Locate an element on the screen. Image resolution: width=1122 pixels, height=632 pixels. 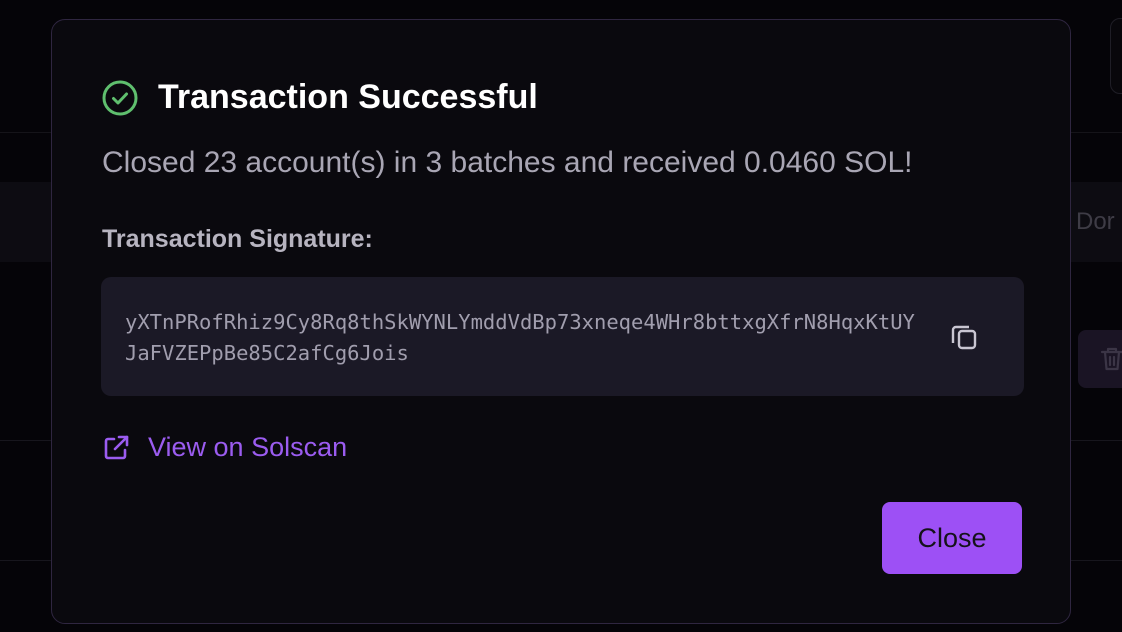
background-delete-button is located at coordinates (1100, 359).